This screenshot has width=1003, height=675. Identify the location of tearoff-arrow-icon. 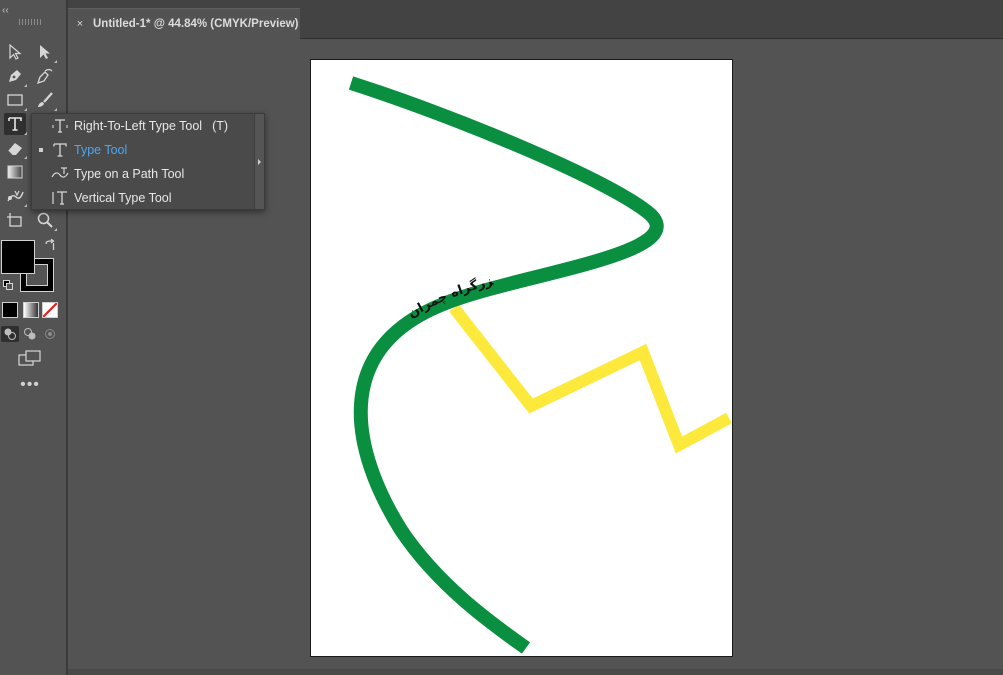
(259, 161).